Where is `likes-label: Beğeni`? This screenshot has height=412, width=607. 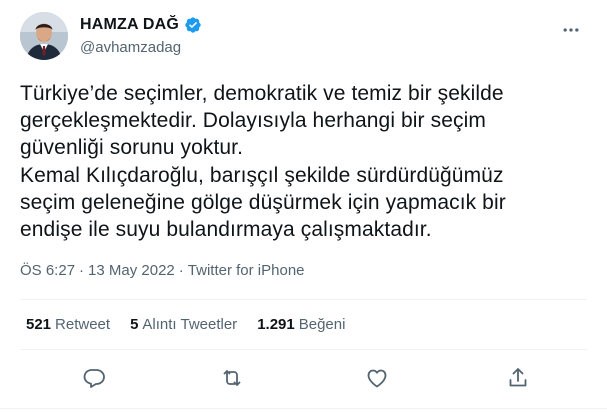 likes-label: Beğeni is located at coordinates (322, 324).